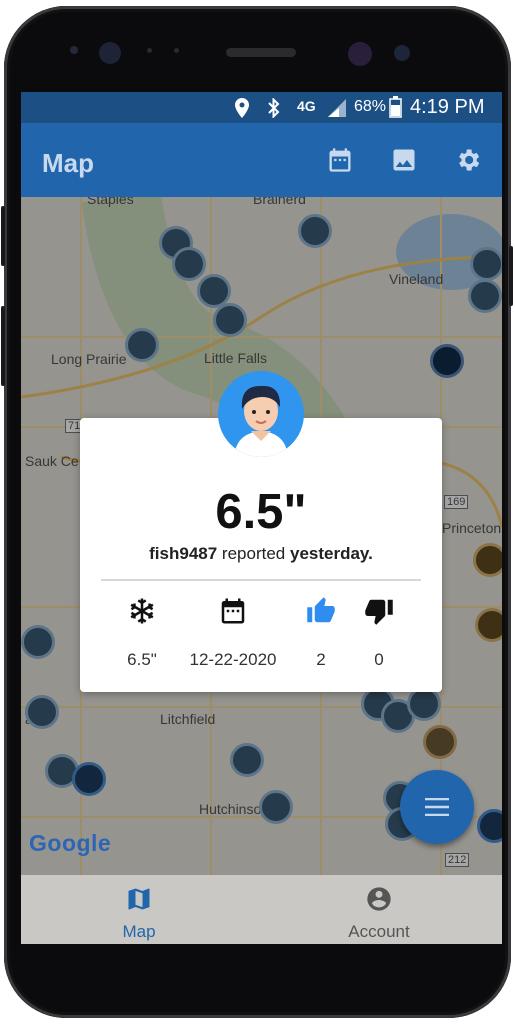 This screenshot has width=515, height=1024. Describe the element at coordinates (261, 580) in the screenshot. I see `divider` at that location.